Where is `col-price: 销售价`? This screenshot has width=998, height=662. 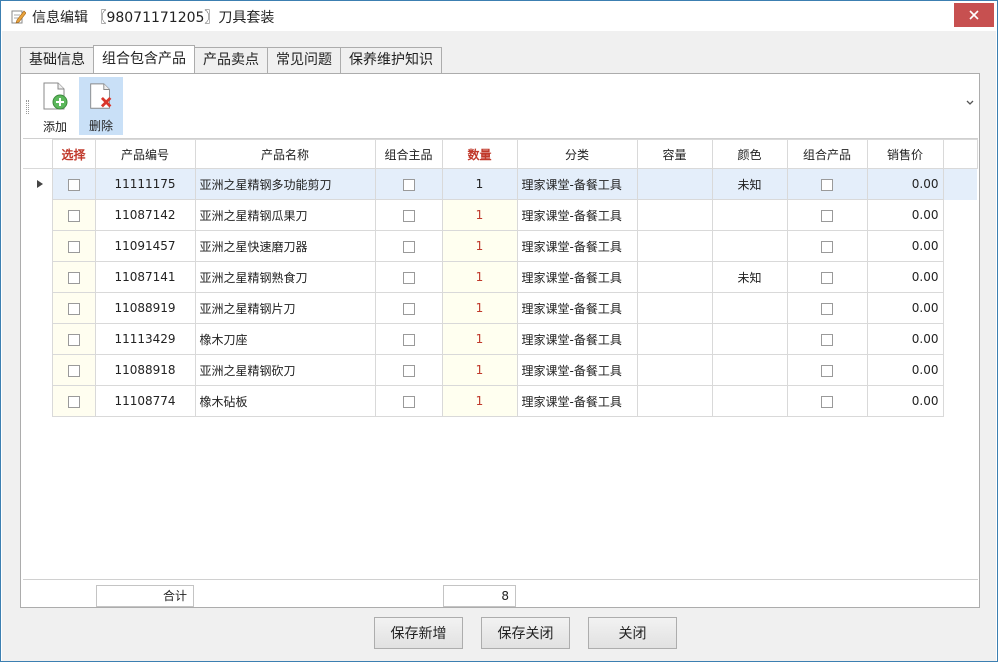 col-price: 销售价 is located at coordinates (905, 154).